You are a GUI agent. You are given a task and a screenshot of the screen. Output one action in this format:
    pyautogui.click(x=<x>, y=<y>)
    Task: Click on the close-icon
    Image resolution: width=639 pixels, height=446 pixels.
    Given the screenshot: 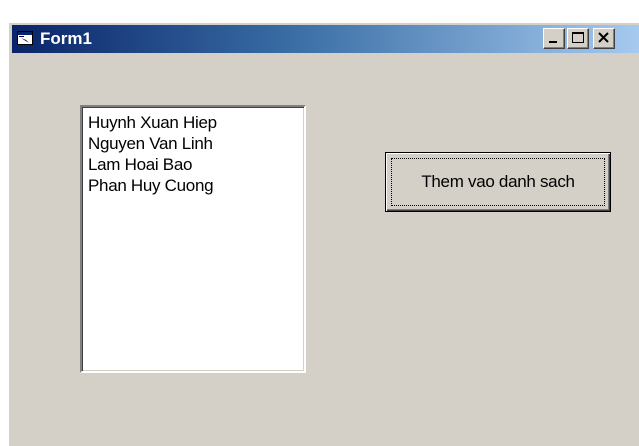 What is the action you would take?
    pyautogui.click(x=603, y=37)
    